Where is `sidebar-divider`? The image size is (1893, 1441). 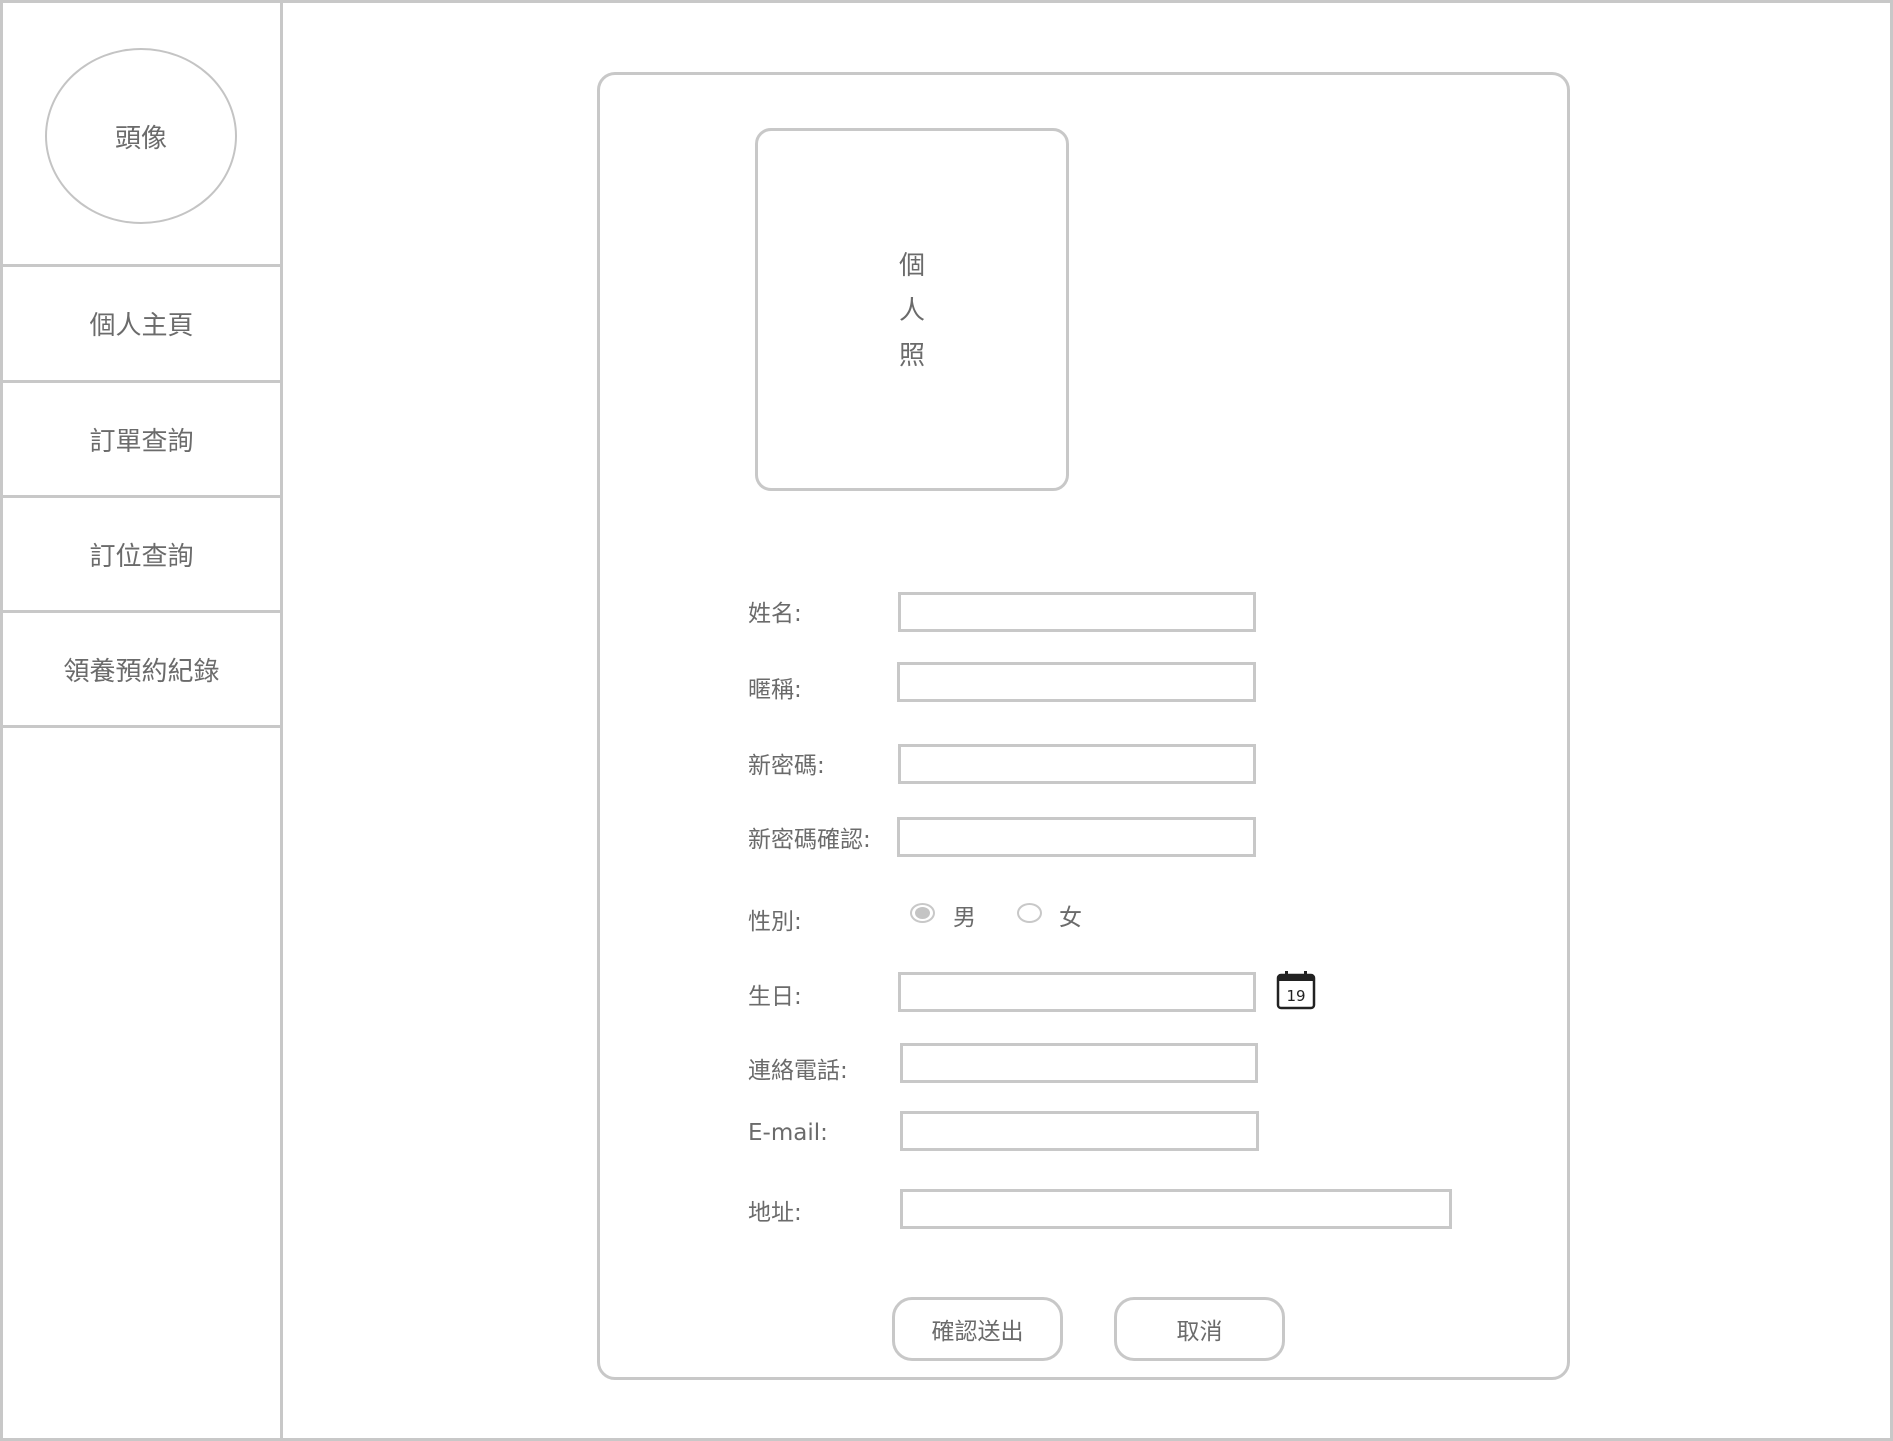
sidebar-divider is located at coordinates (141, 726).